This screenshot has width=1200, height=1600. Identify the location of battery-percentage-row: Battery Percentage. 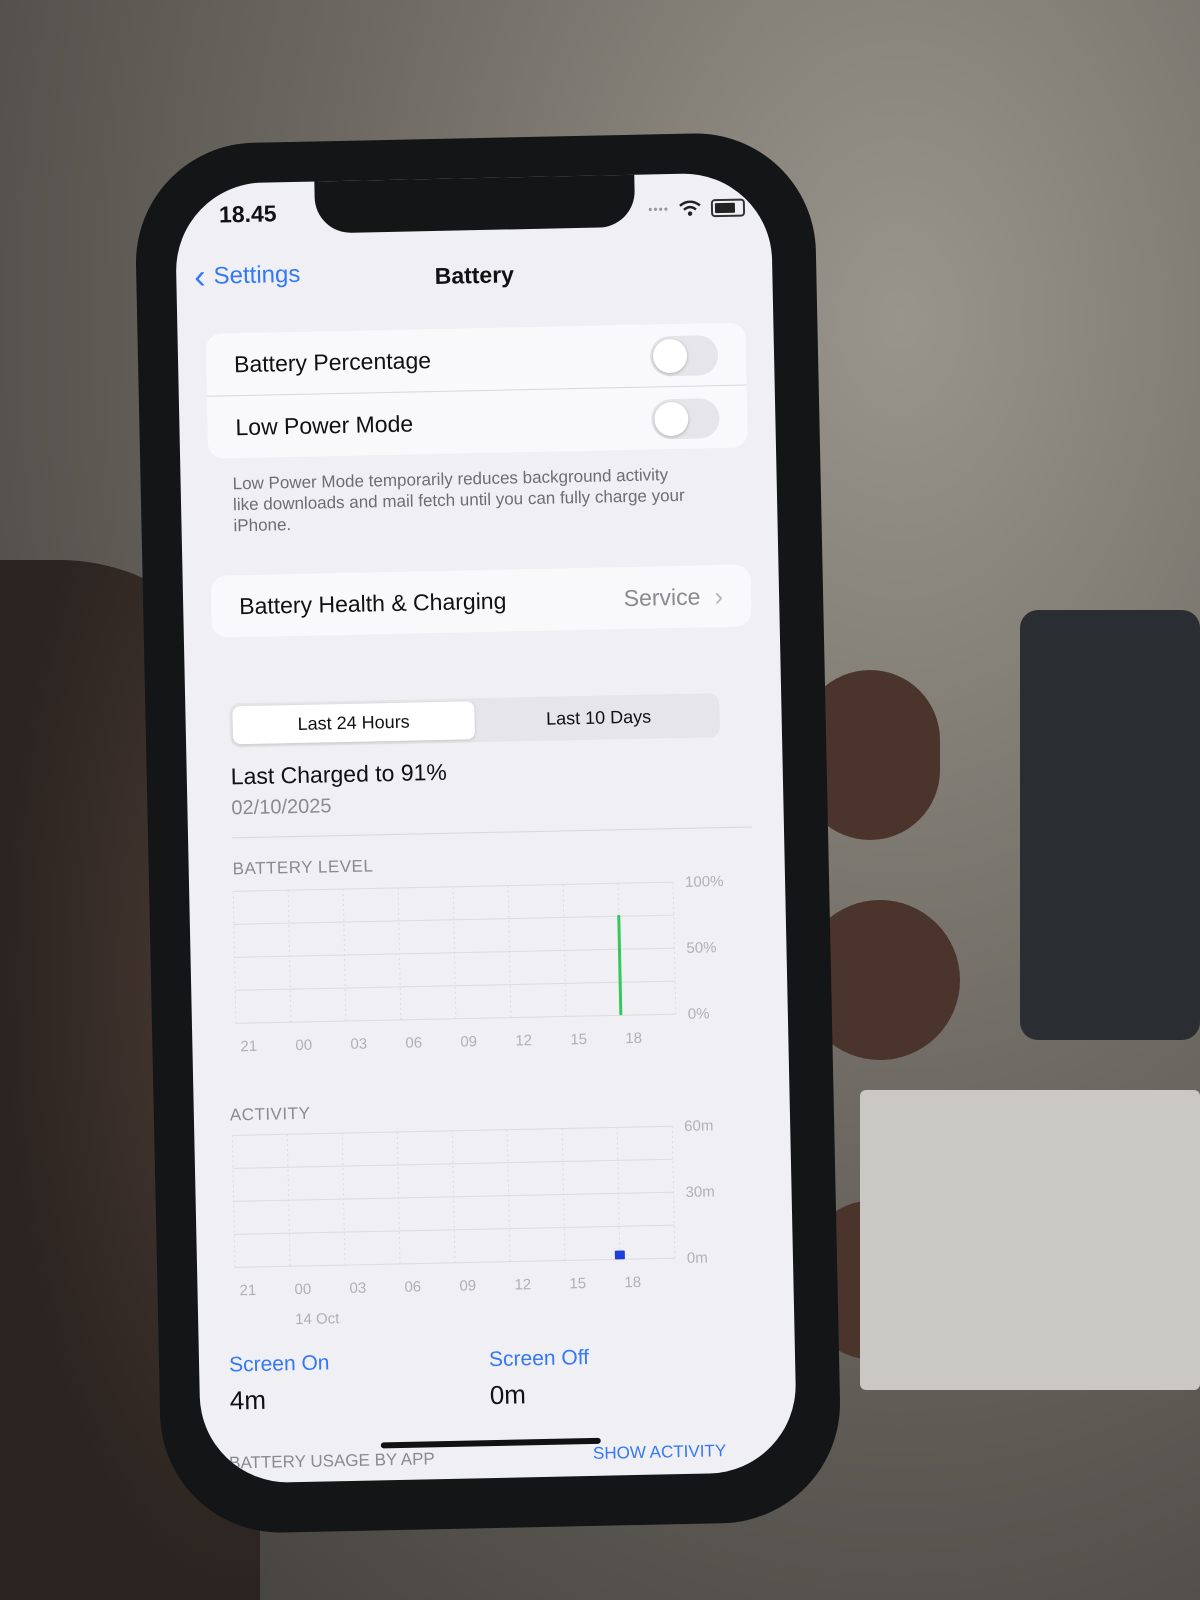
(475, 358).